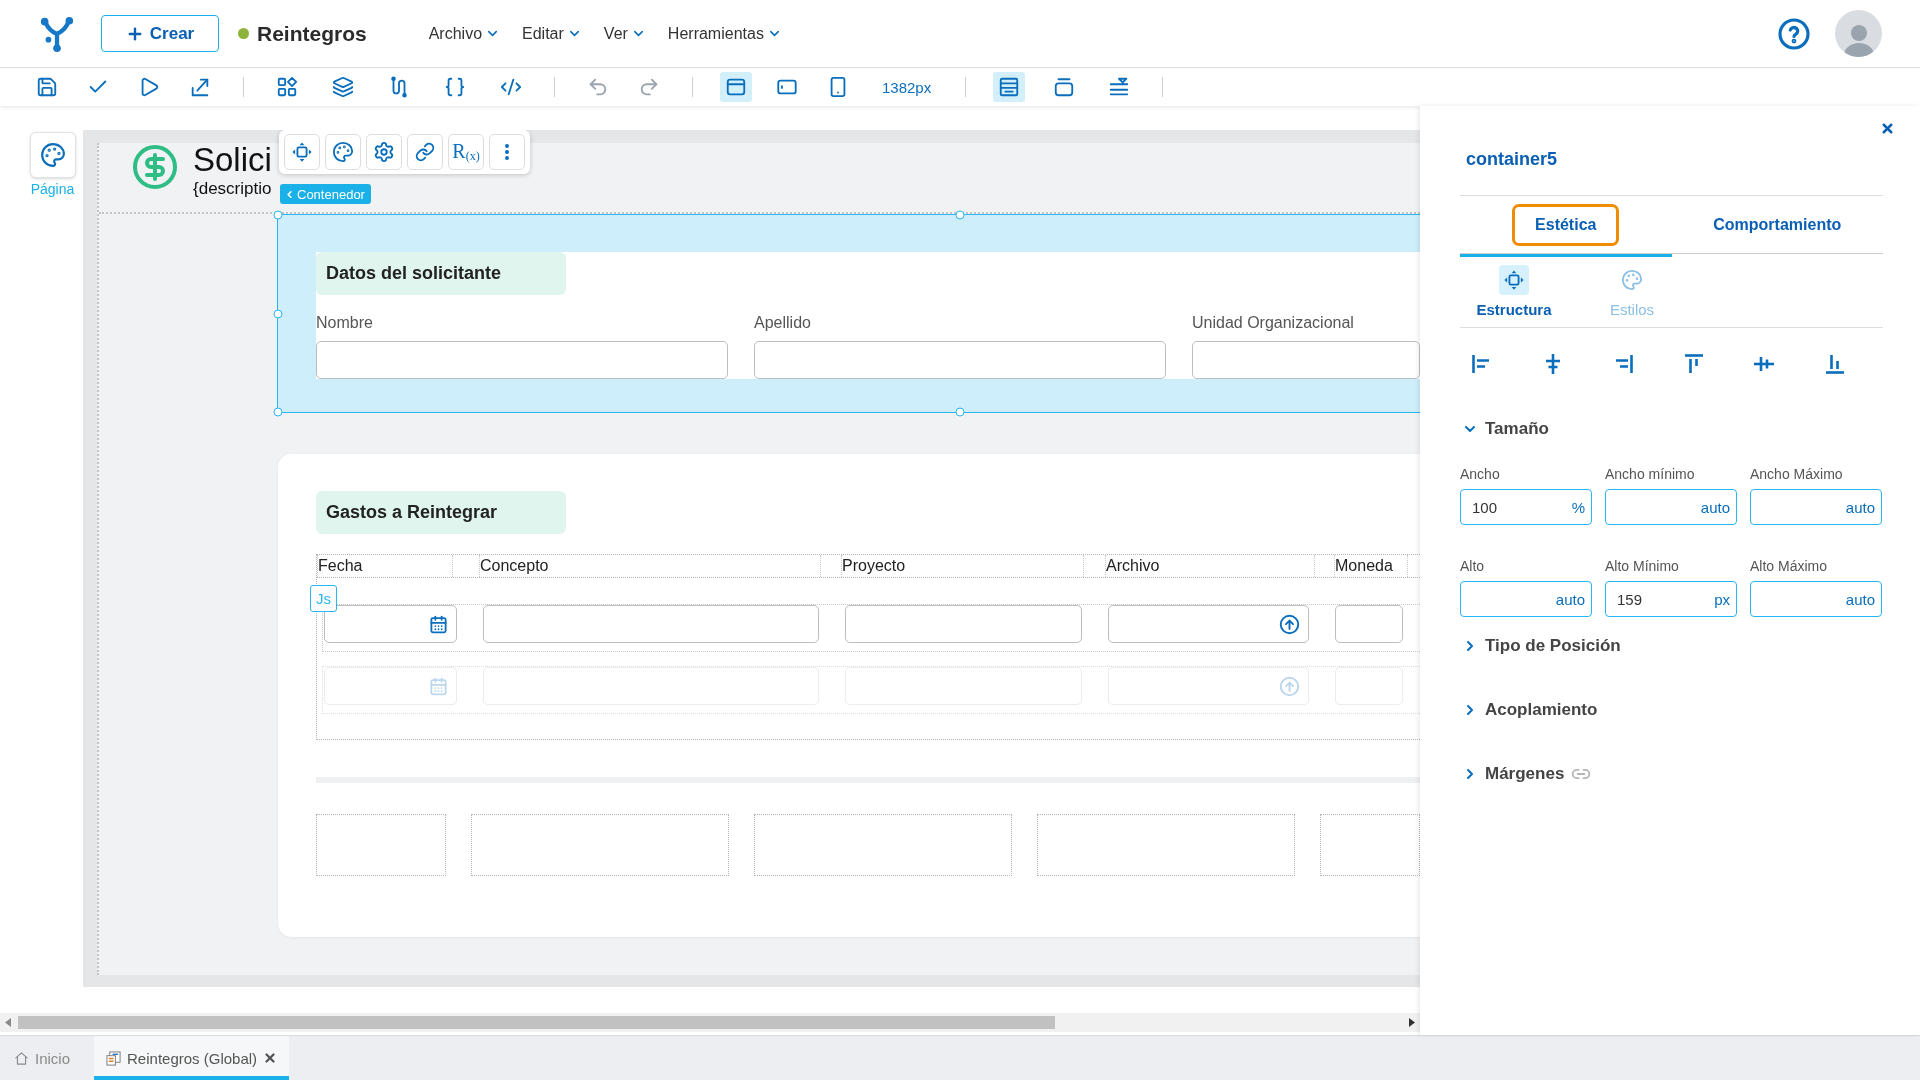 The image size is (1920, 1080). What do you see at coordinates (1473, 566) in the screenshot?
I see `field-label: Alto` at bounding box center [1473, 566].